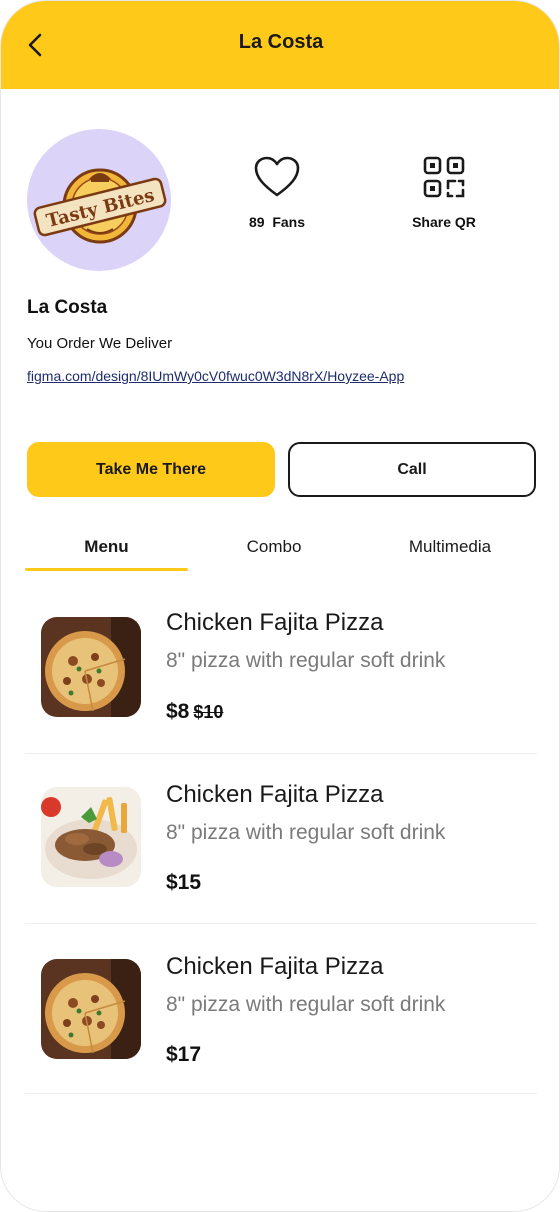  I want to click on item-price: $8, so click(178, 711).